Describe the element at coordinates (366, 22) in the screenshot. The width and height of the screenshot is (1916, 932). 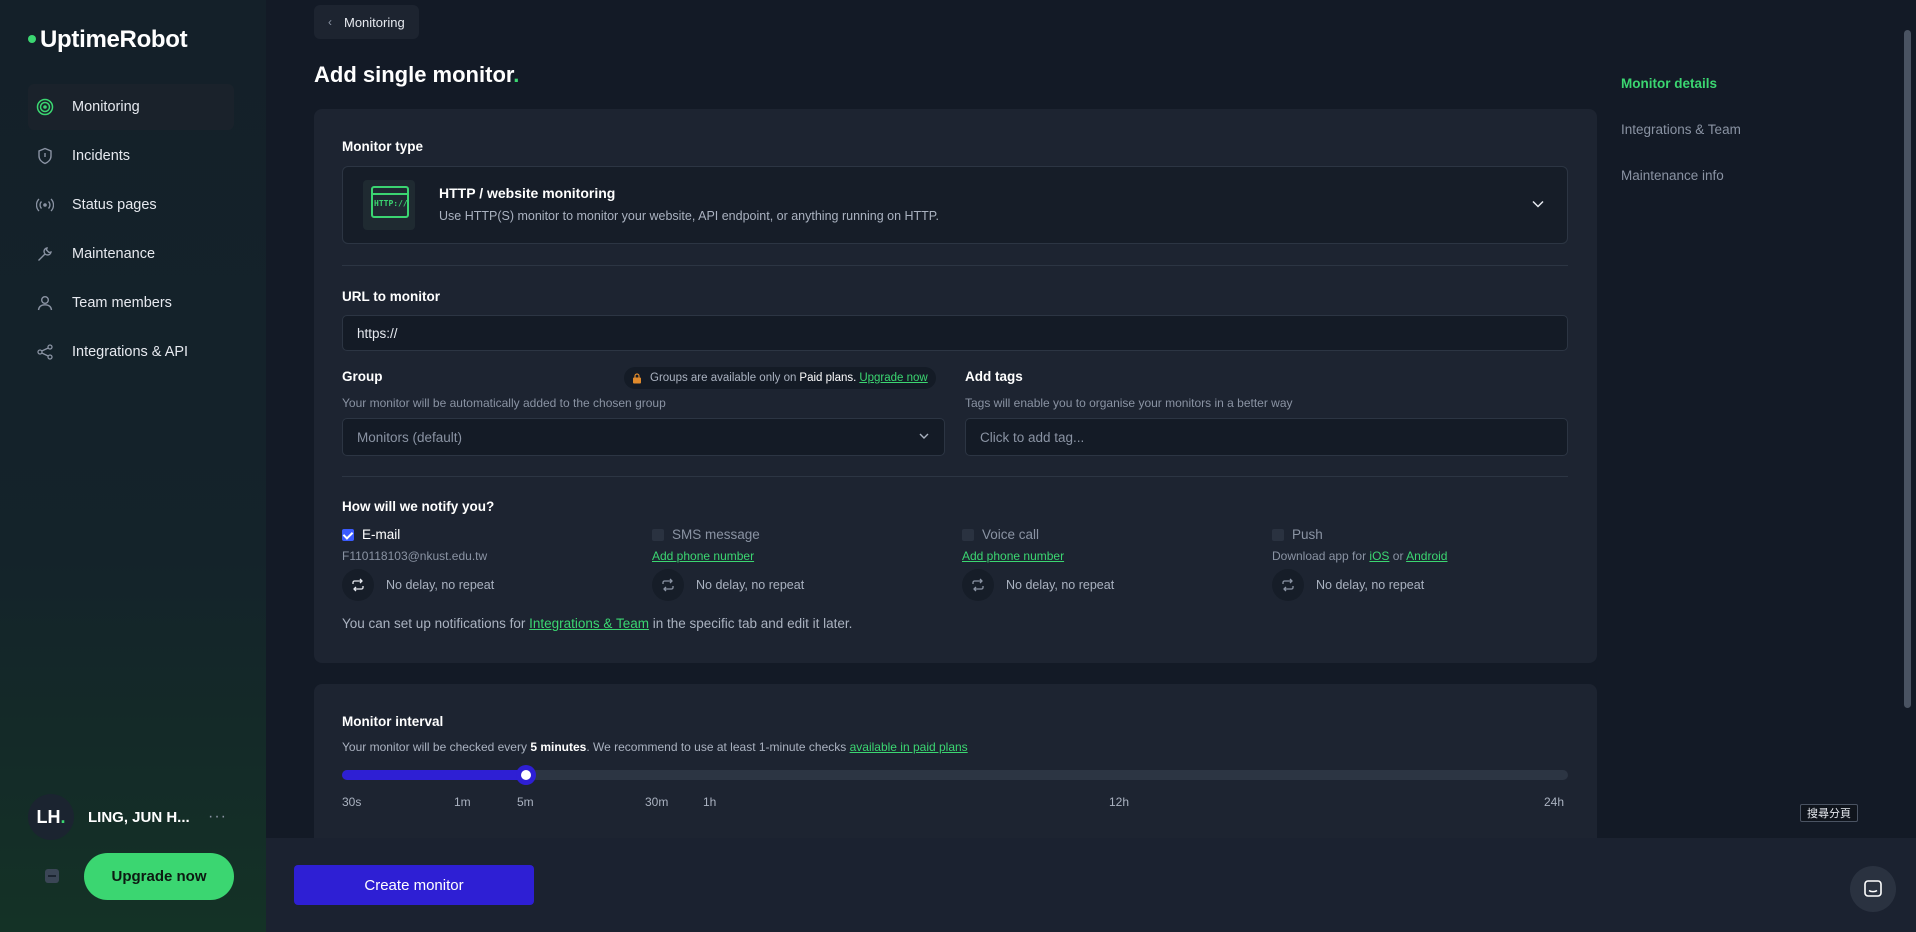
I see `back-to-monitoring-button: ‹ Monitoring` at that location.